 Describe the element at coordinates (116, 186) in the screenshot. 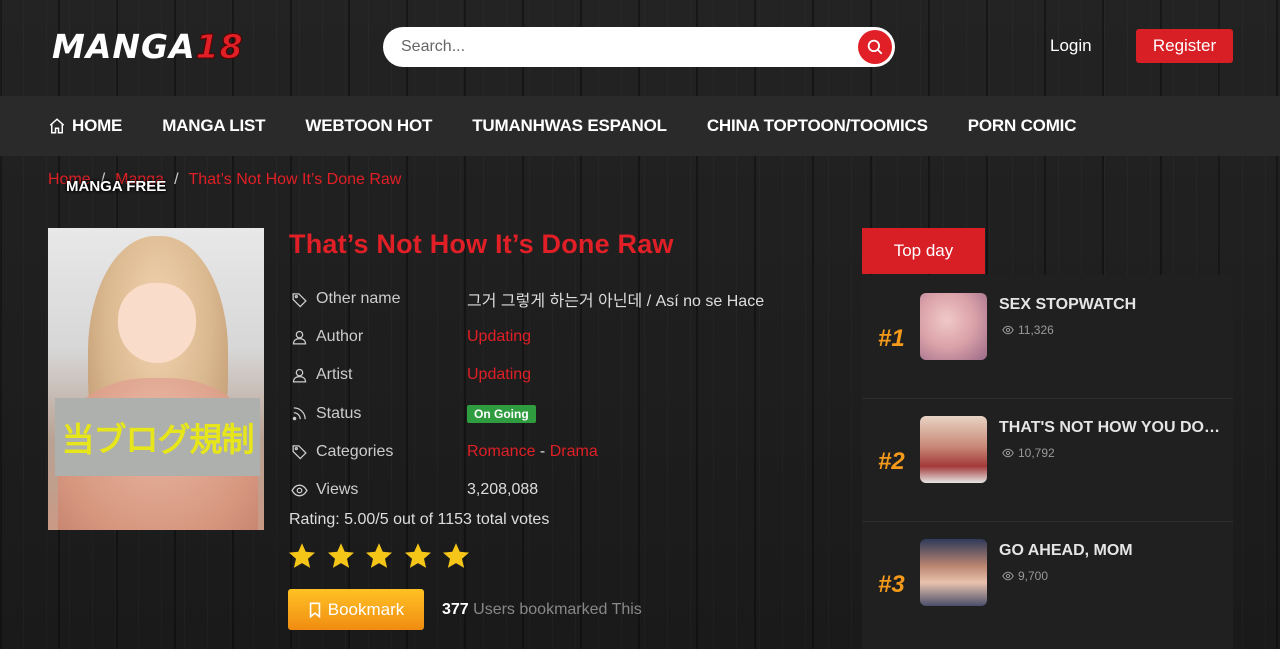

I see `manga-free-overlay: MANGA FREE` at that location.